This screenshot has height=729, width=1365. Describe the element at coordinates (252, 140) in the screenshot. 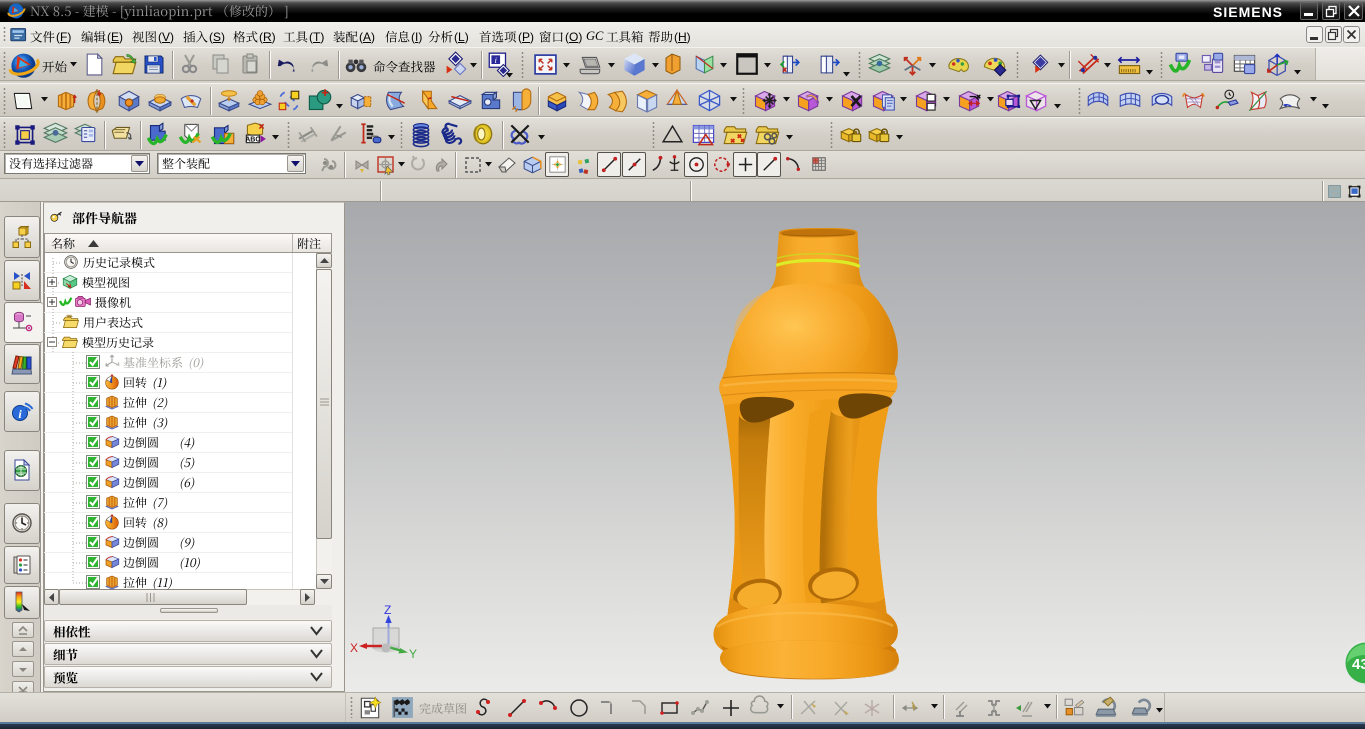

I see `svg-text: ABC` at that location.